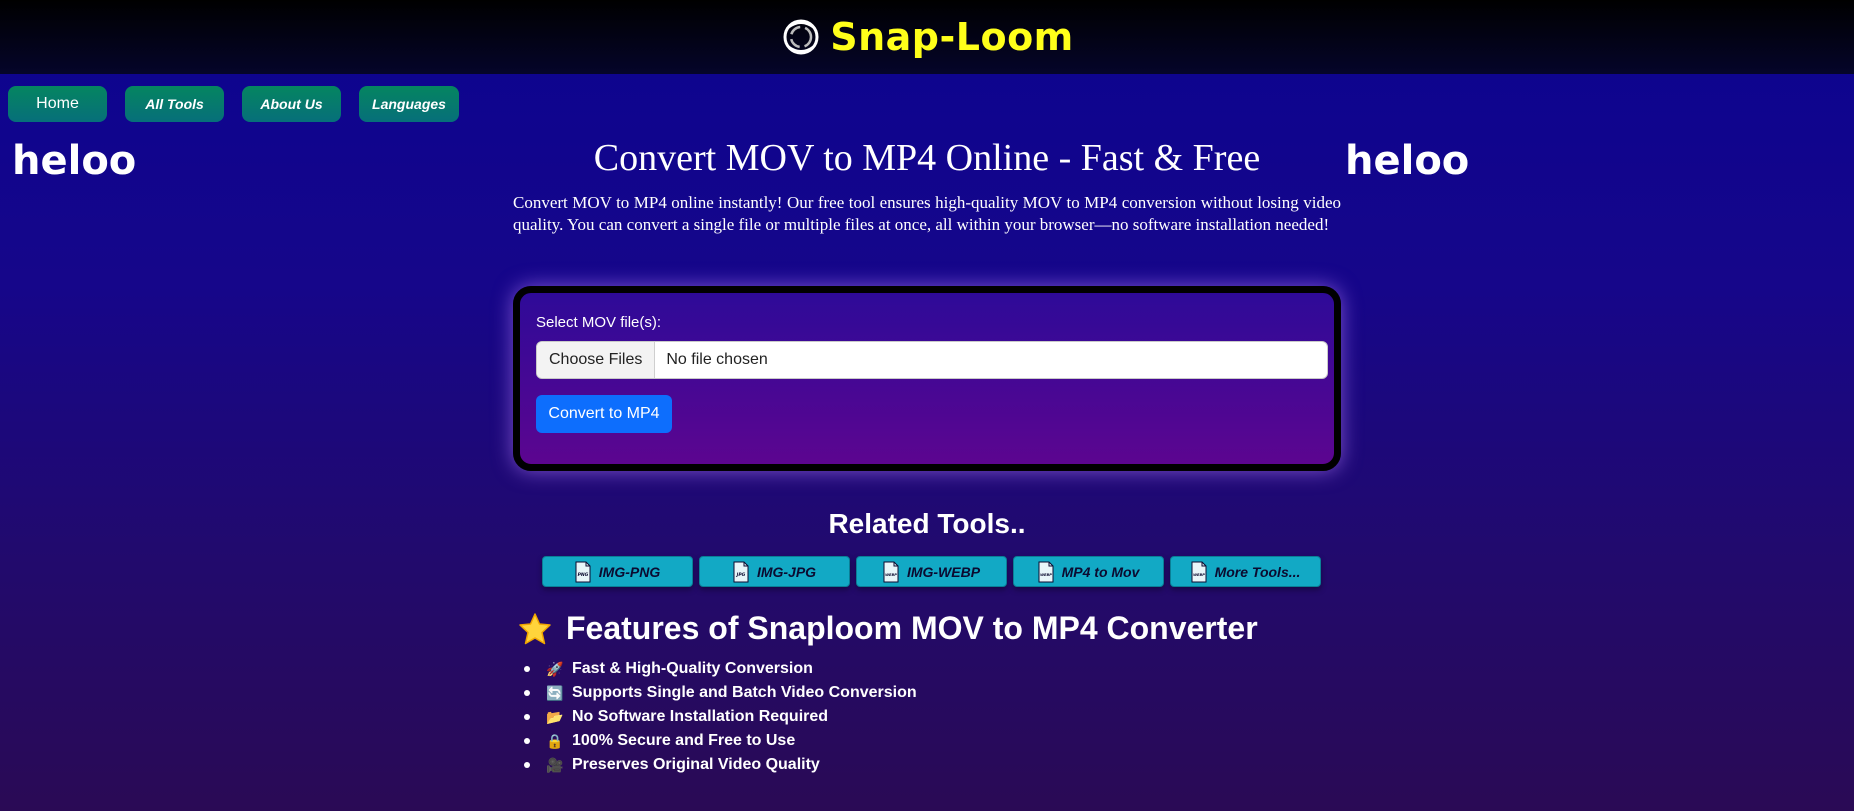 This screenshot has height=811, width=1854. Describe the element at coordinates (599, 322) in the screenshot. I see `file-label: Select MOV file(s):` at that location.